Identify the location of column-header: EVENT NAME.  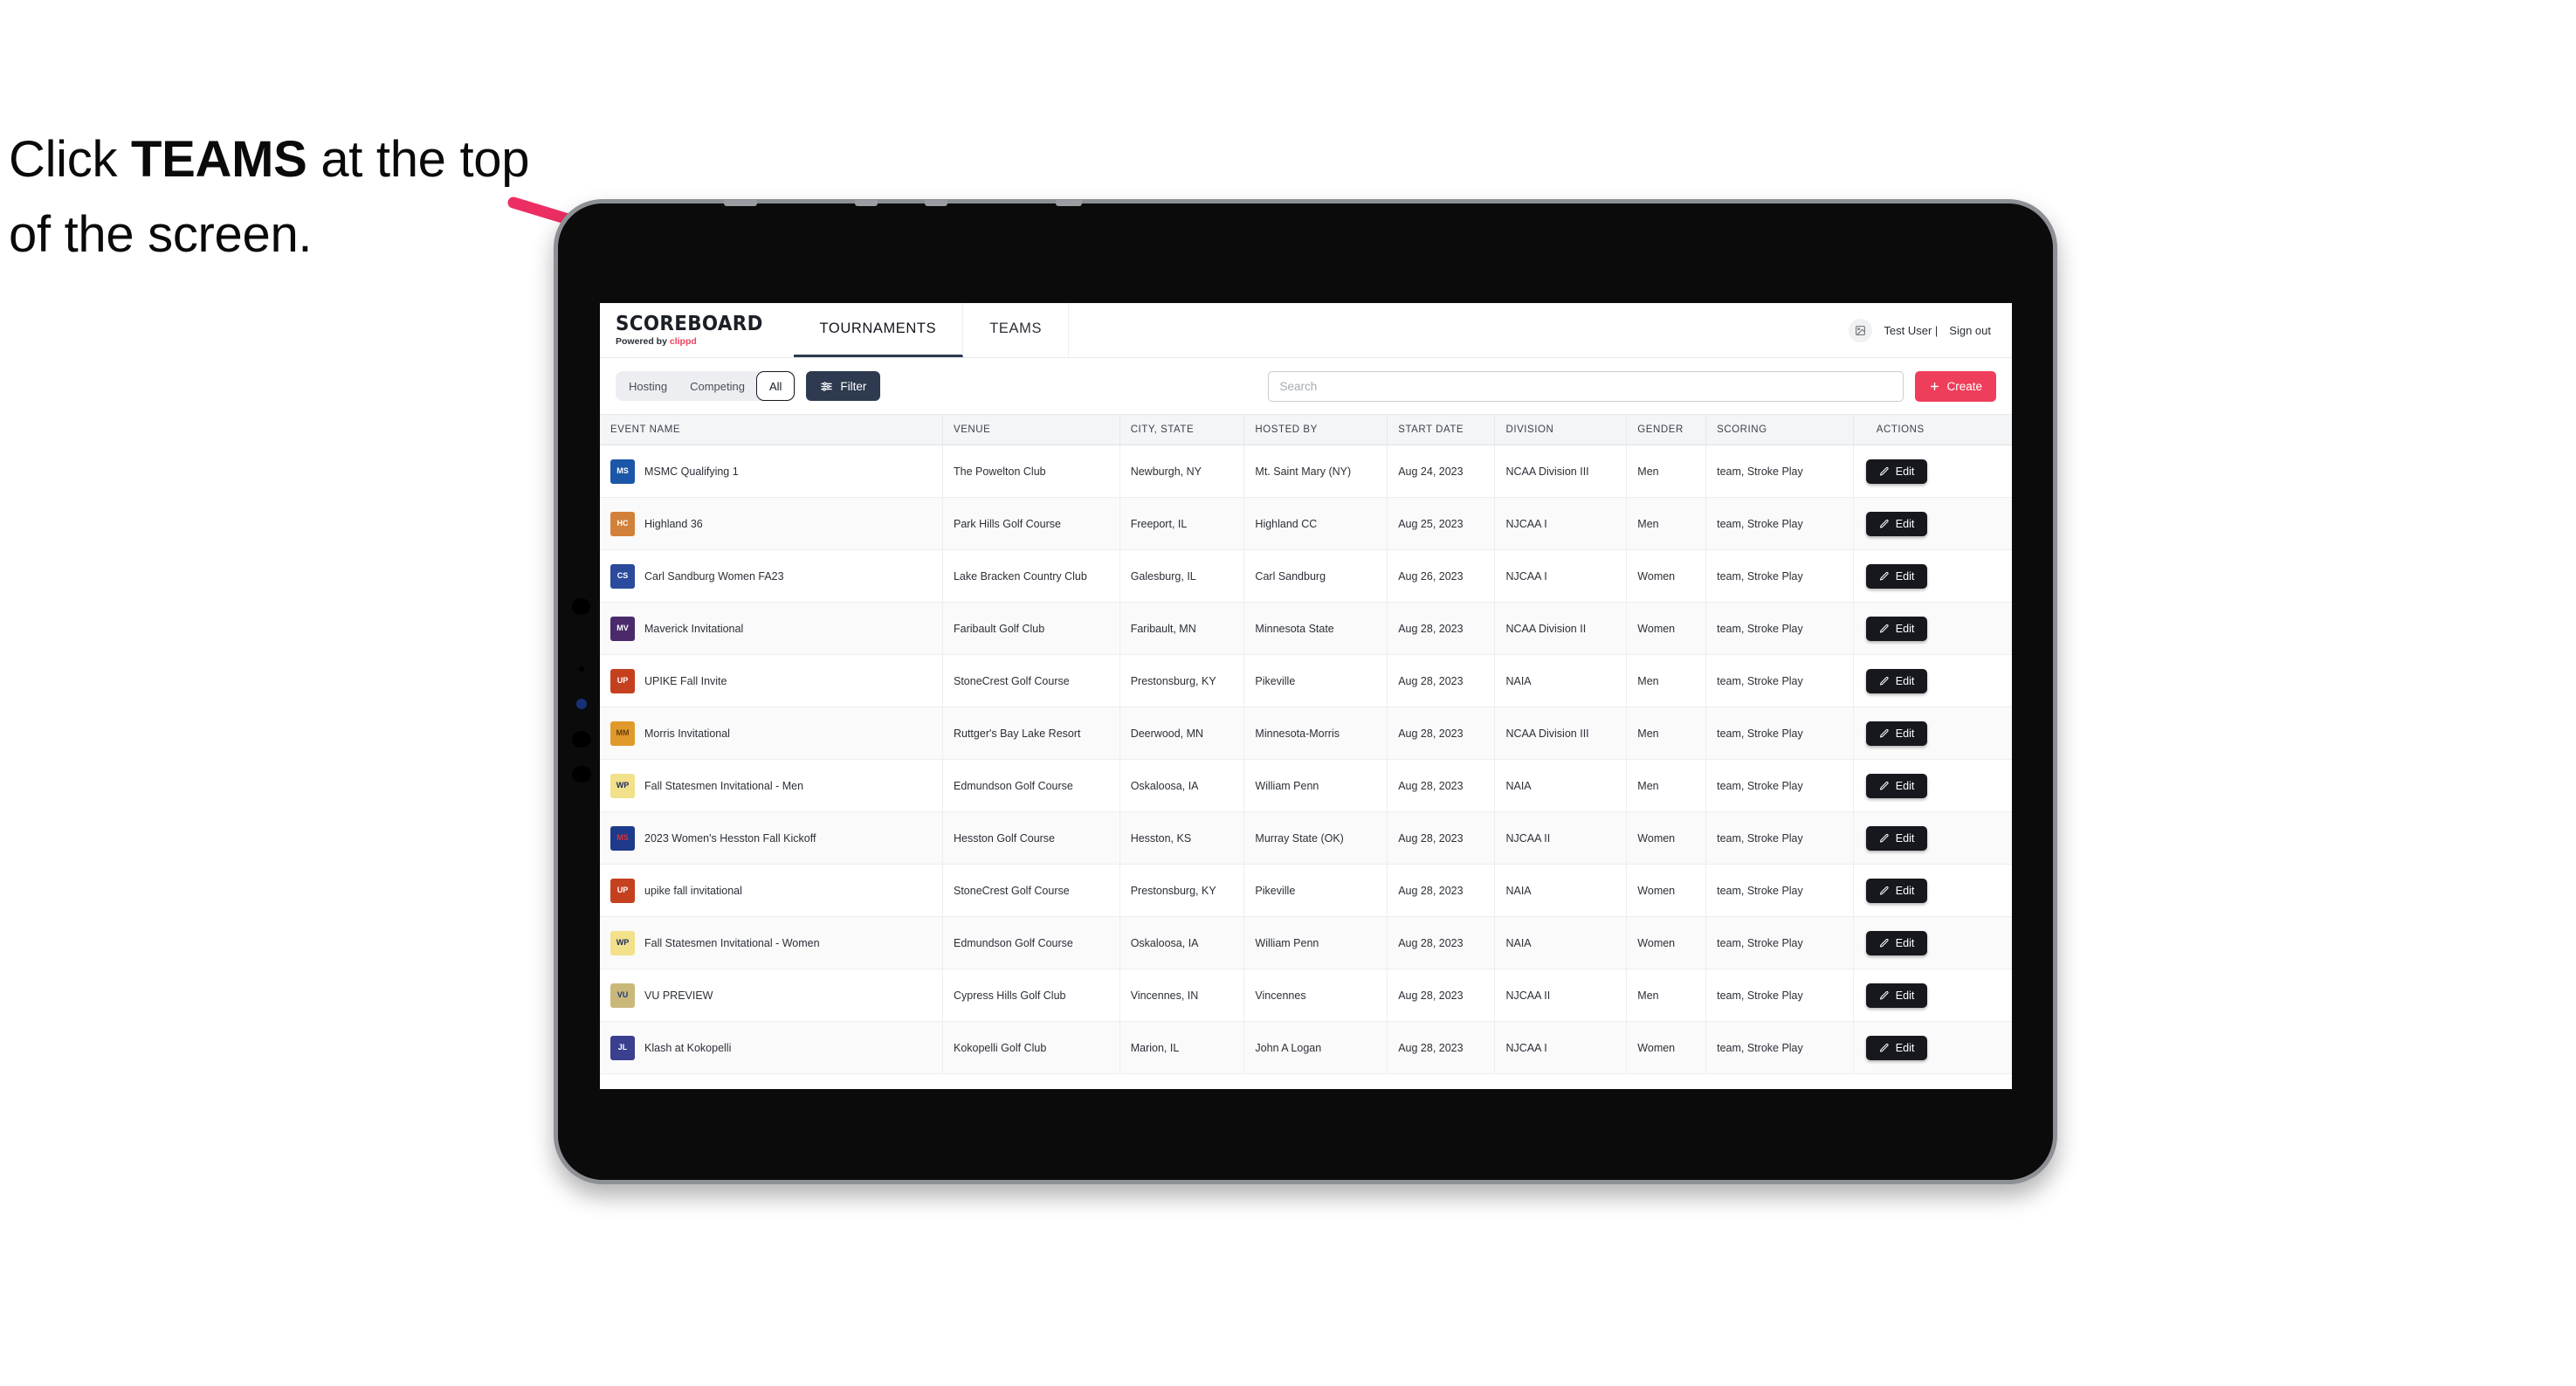
(771, 430).